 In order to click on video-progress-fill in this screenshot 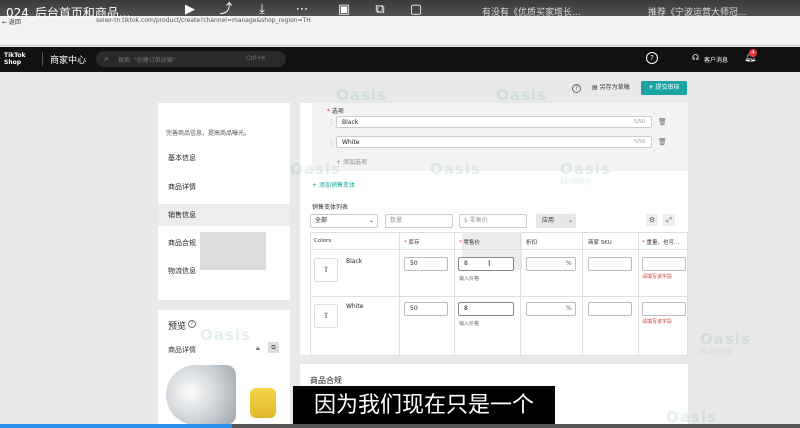, I will do `click(116, 426)`.